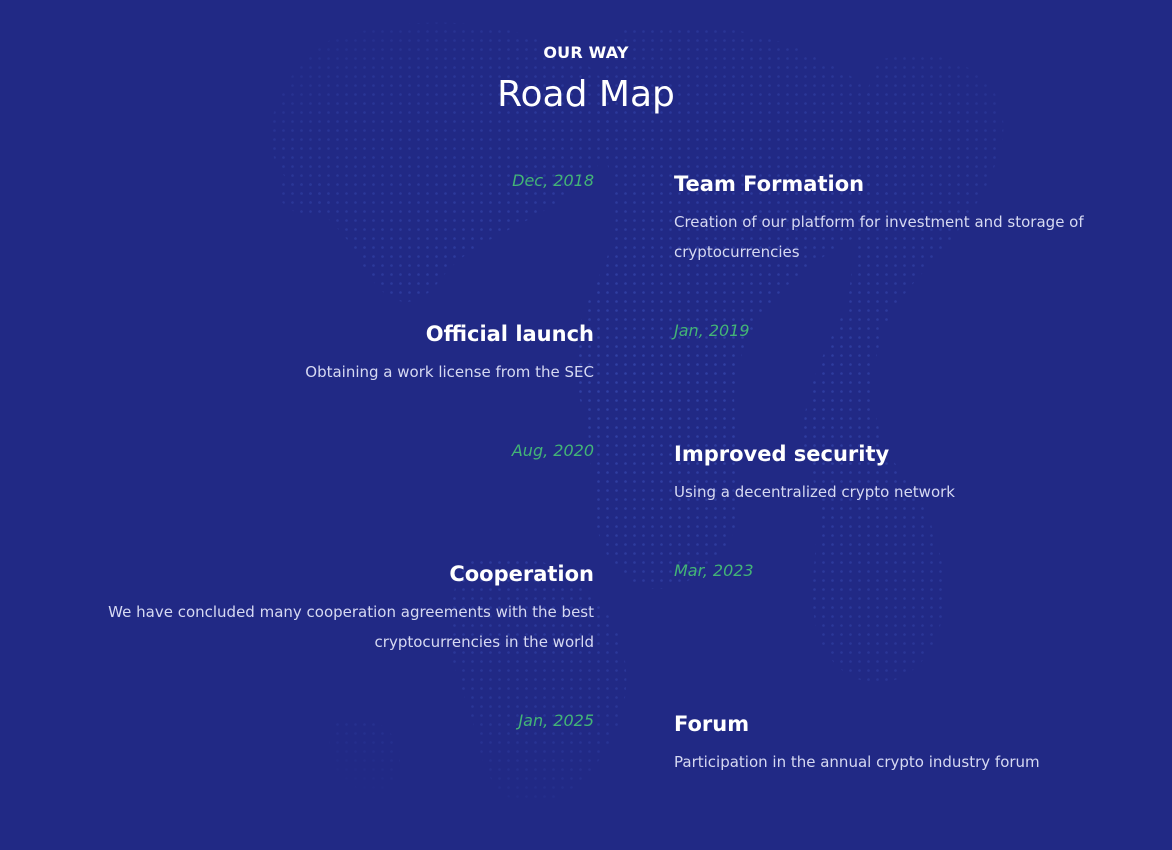  What do you see at coordinates (586, 94) in the screenshot?
I see `page-title: Road Map` at bounding box center [586, 94].